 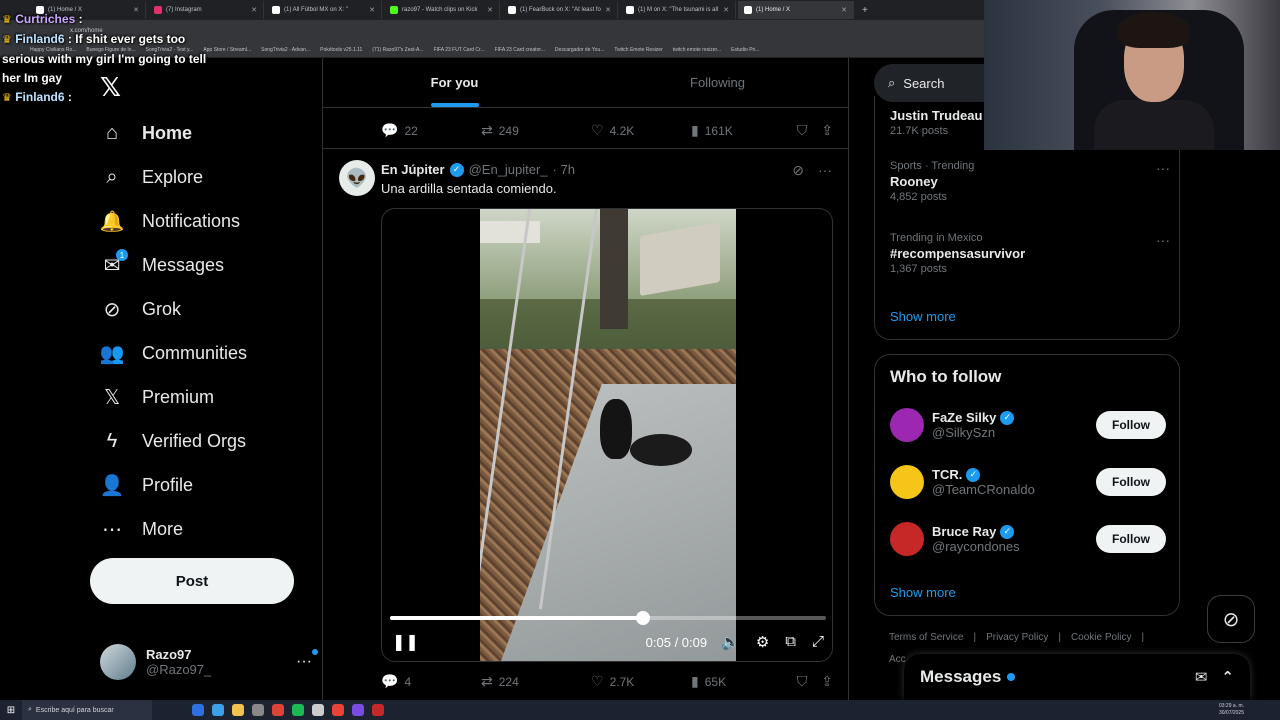 I want to click on edge-icon, so click(x=218, y=710).